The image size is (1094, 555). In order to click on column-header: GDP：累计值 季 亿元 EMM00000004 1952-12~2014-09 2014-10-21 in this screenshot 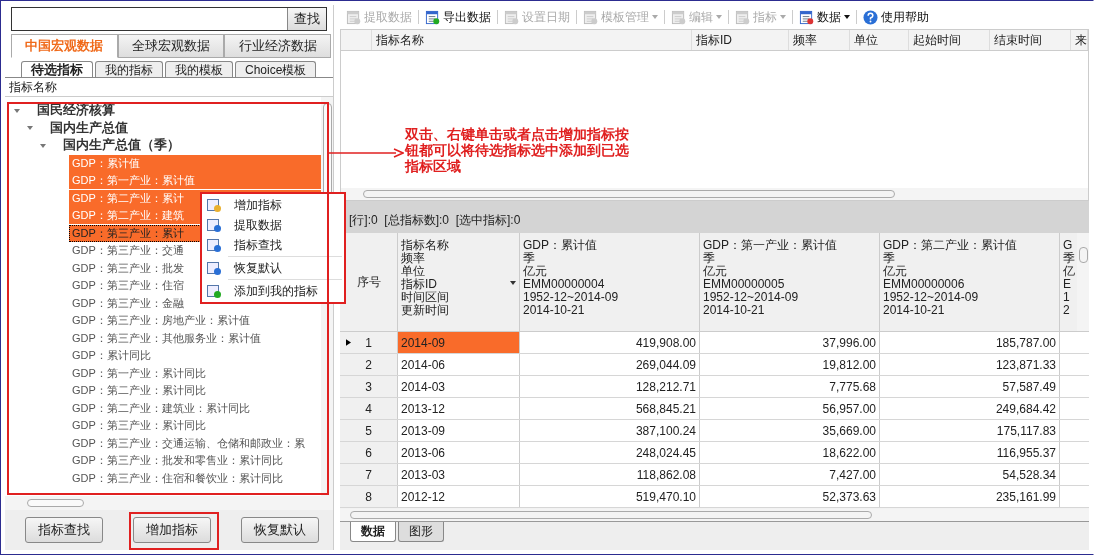, I will do `click(610, 282)`.